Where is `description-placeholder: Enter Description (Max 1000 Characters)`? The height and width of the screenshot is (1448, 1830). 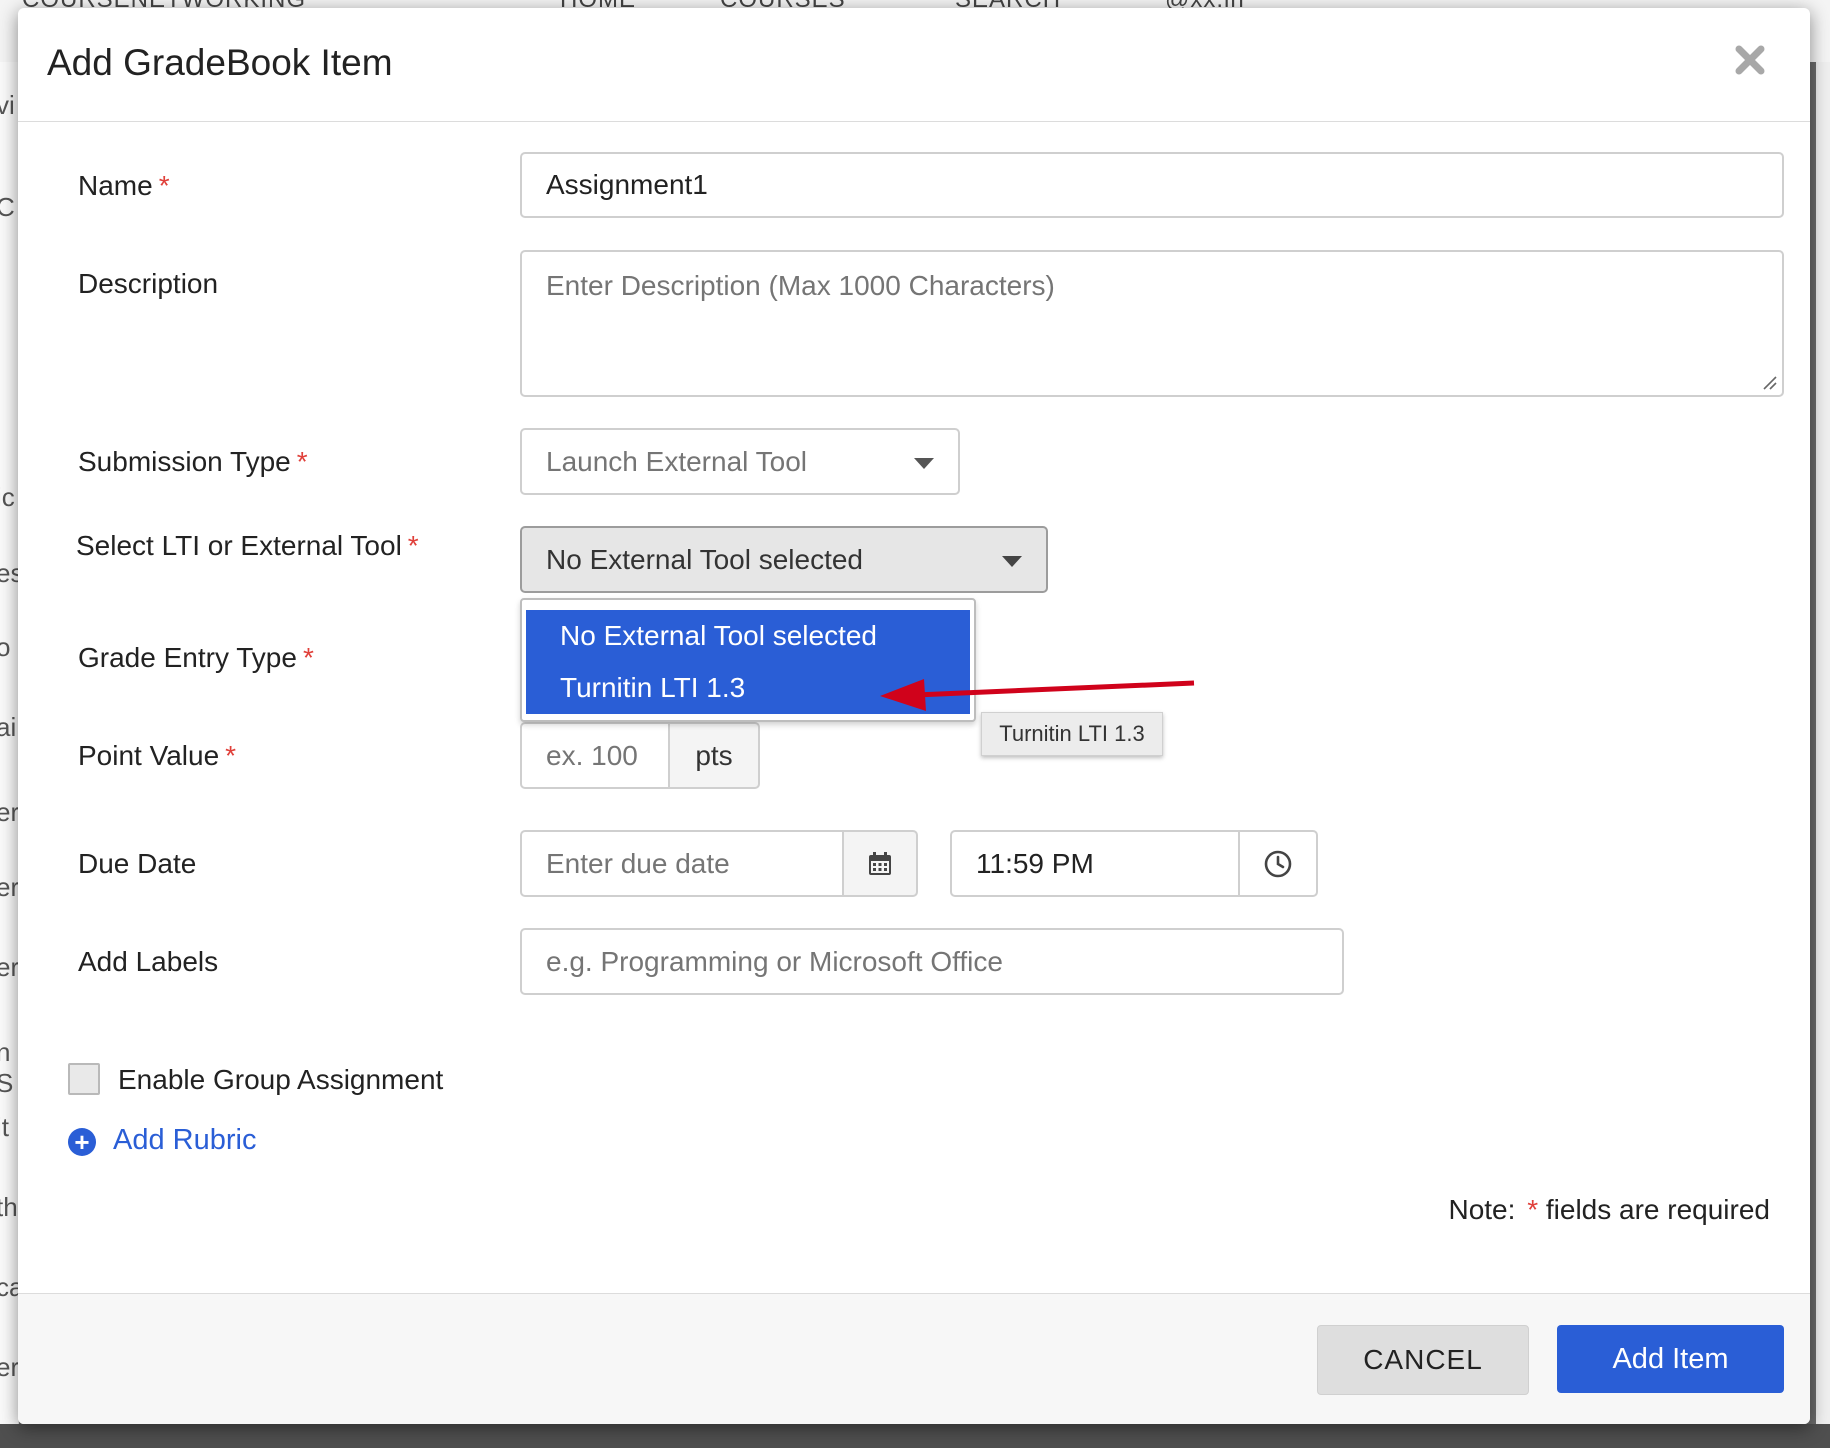
description-placeholder: Enter Description (Max 1000 Characters) is located at coordinates (800, 285).